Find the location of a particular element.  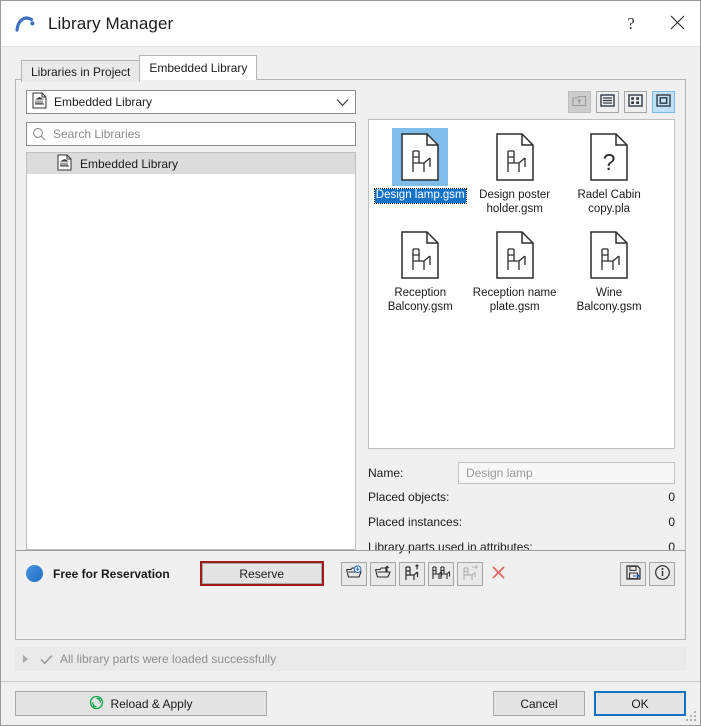

folder-up-icon is located at coordinates (579, 102).